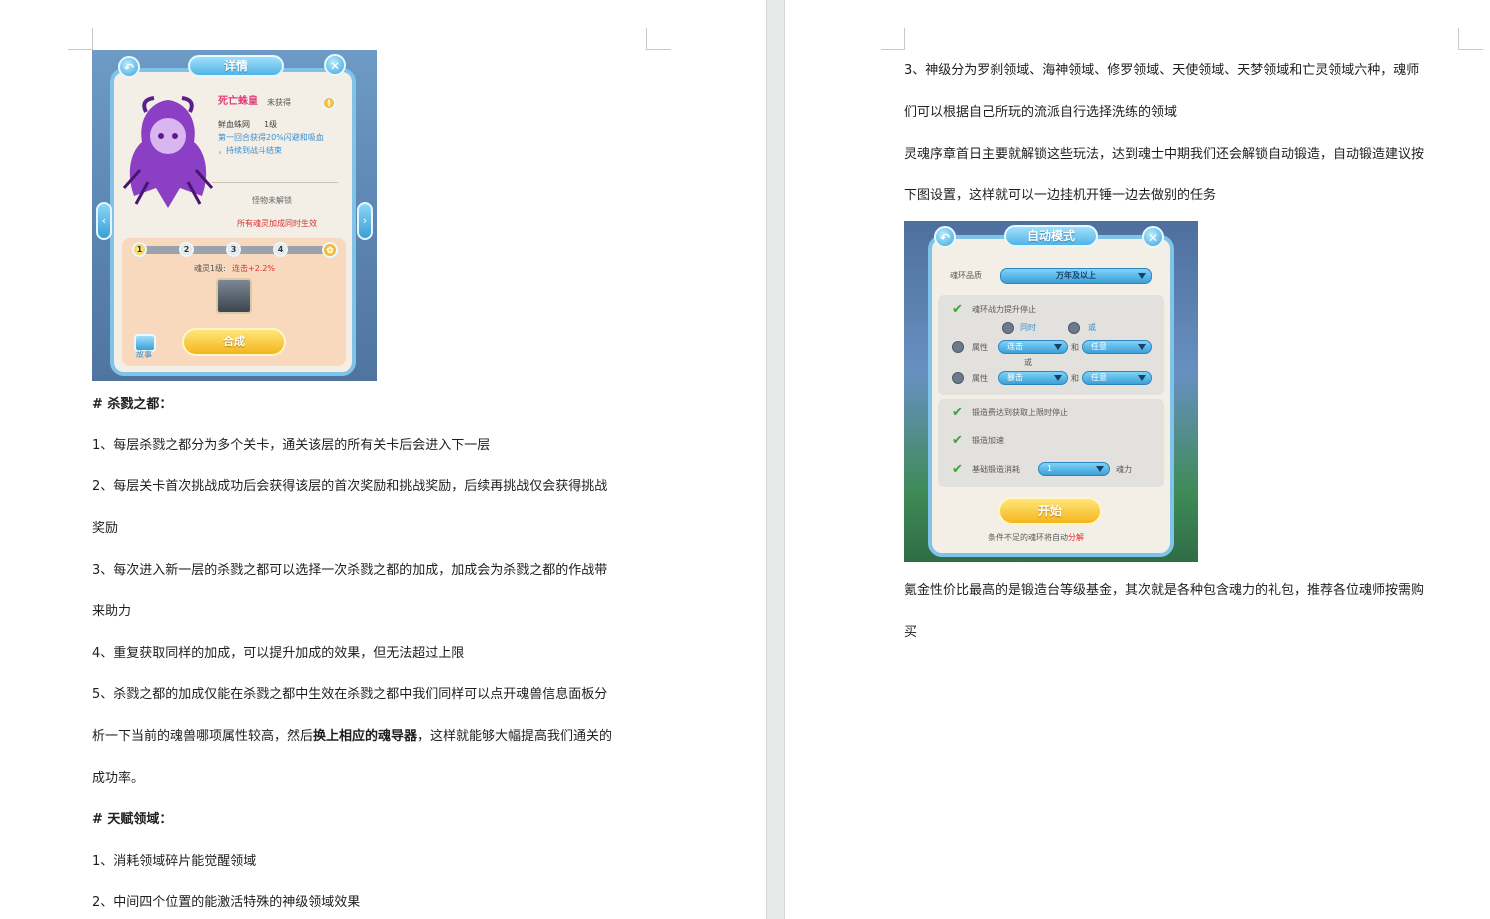 The image size is (1490, 919). I want to click on ring-quality-value: 万年及以上, so click(1076, 275).